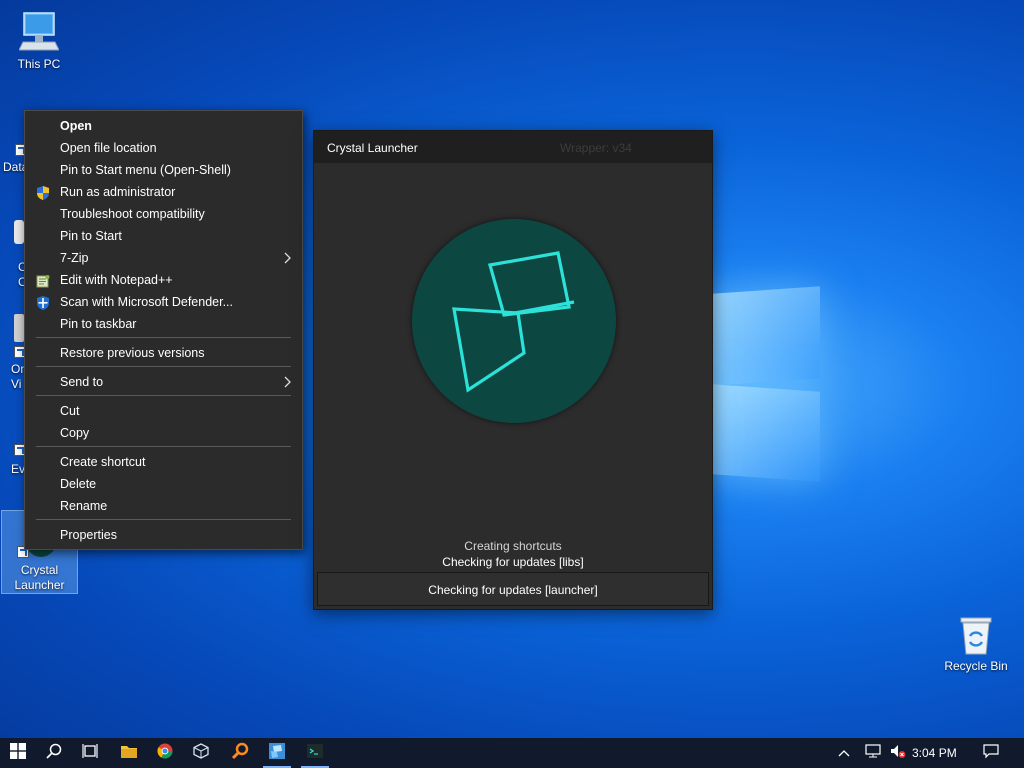 This screenshot has height=768, width=1024. I want to click on network-icon, so click(873, 753).